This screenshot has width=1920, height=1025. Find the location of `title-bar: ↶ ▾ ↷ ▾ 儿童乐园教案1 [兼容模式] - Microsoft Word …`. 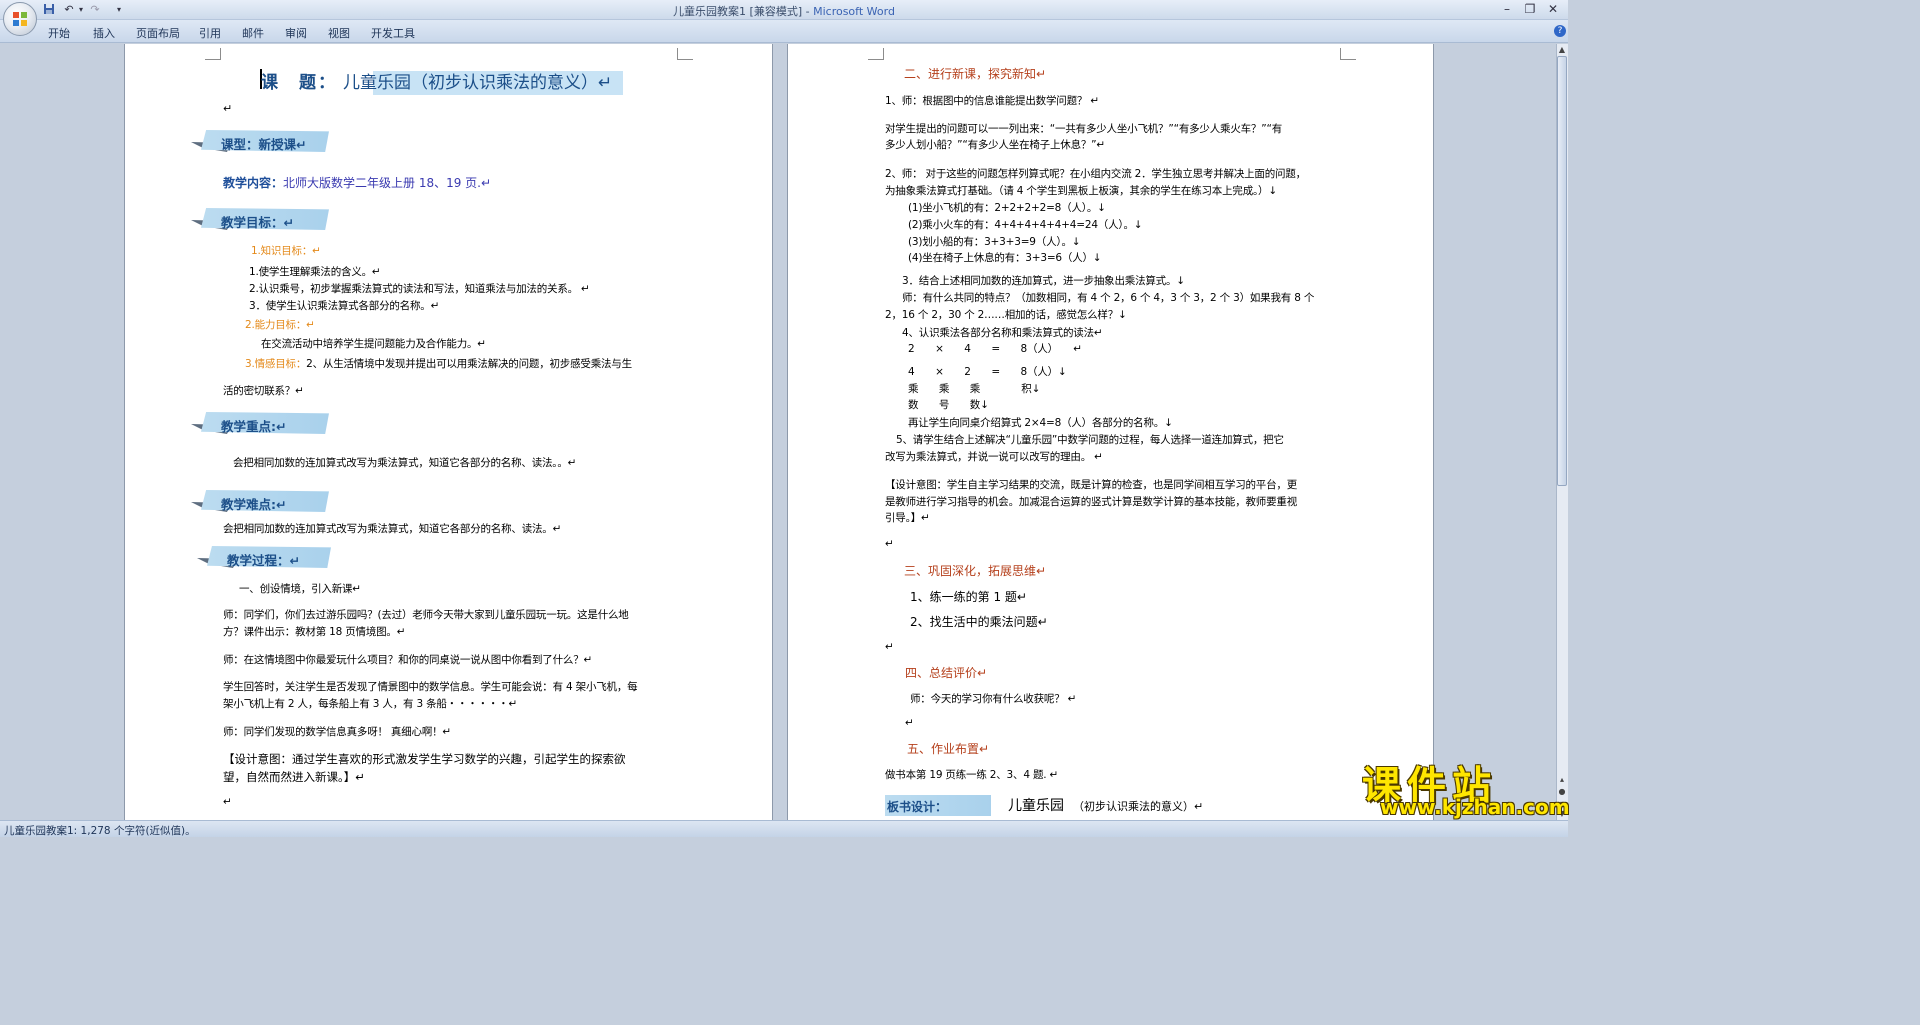

title-bar: ↶ ▾ ↷ ▾ 儿童乐园教案1 [兼容模式] - Microsoft Word … is located at coordinates (784, 18).